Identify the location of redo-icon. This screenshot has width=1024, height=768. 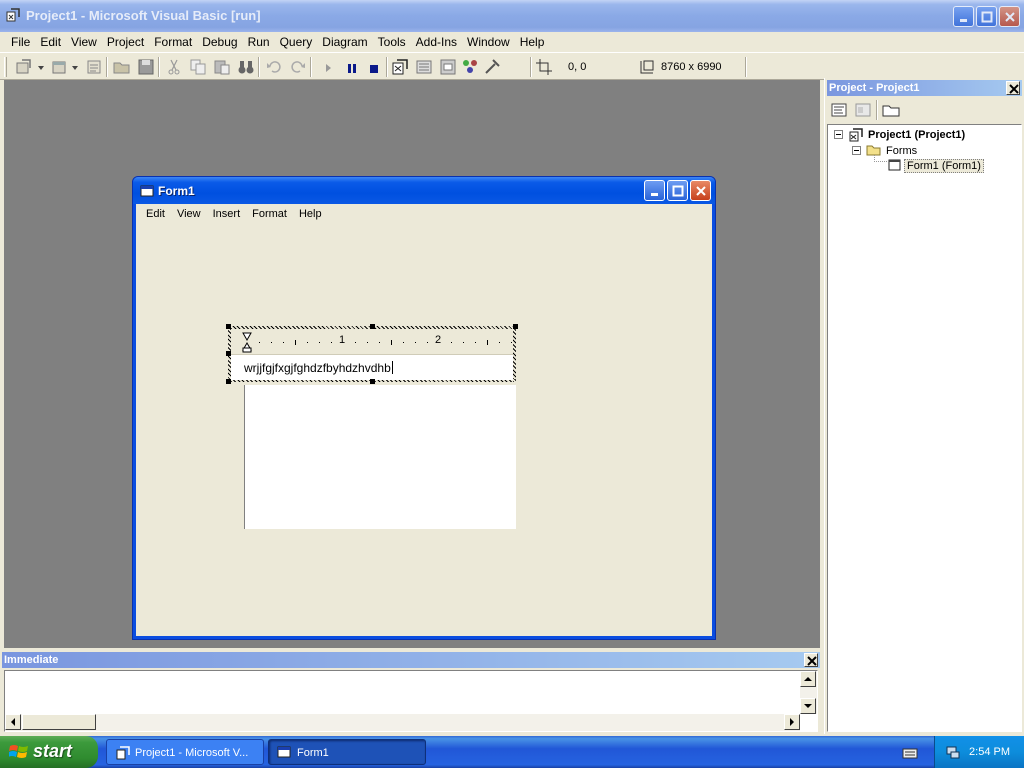
(298, 67).